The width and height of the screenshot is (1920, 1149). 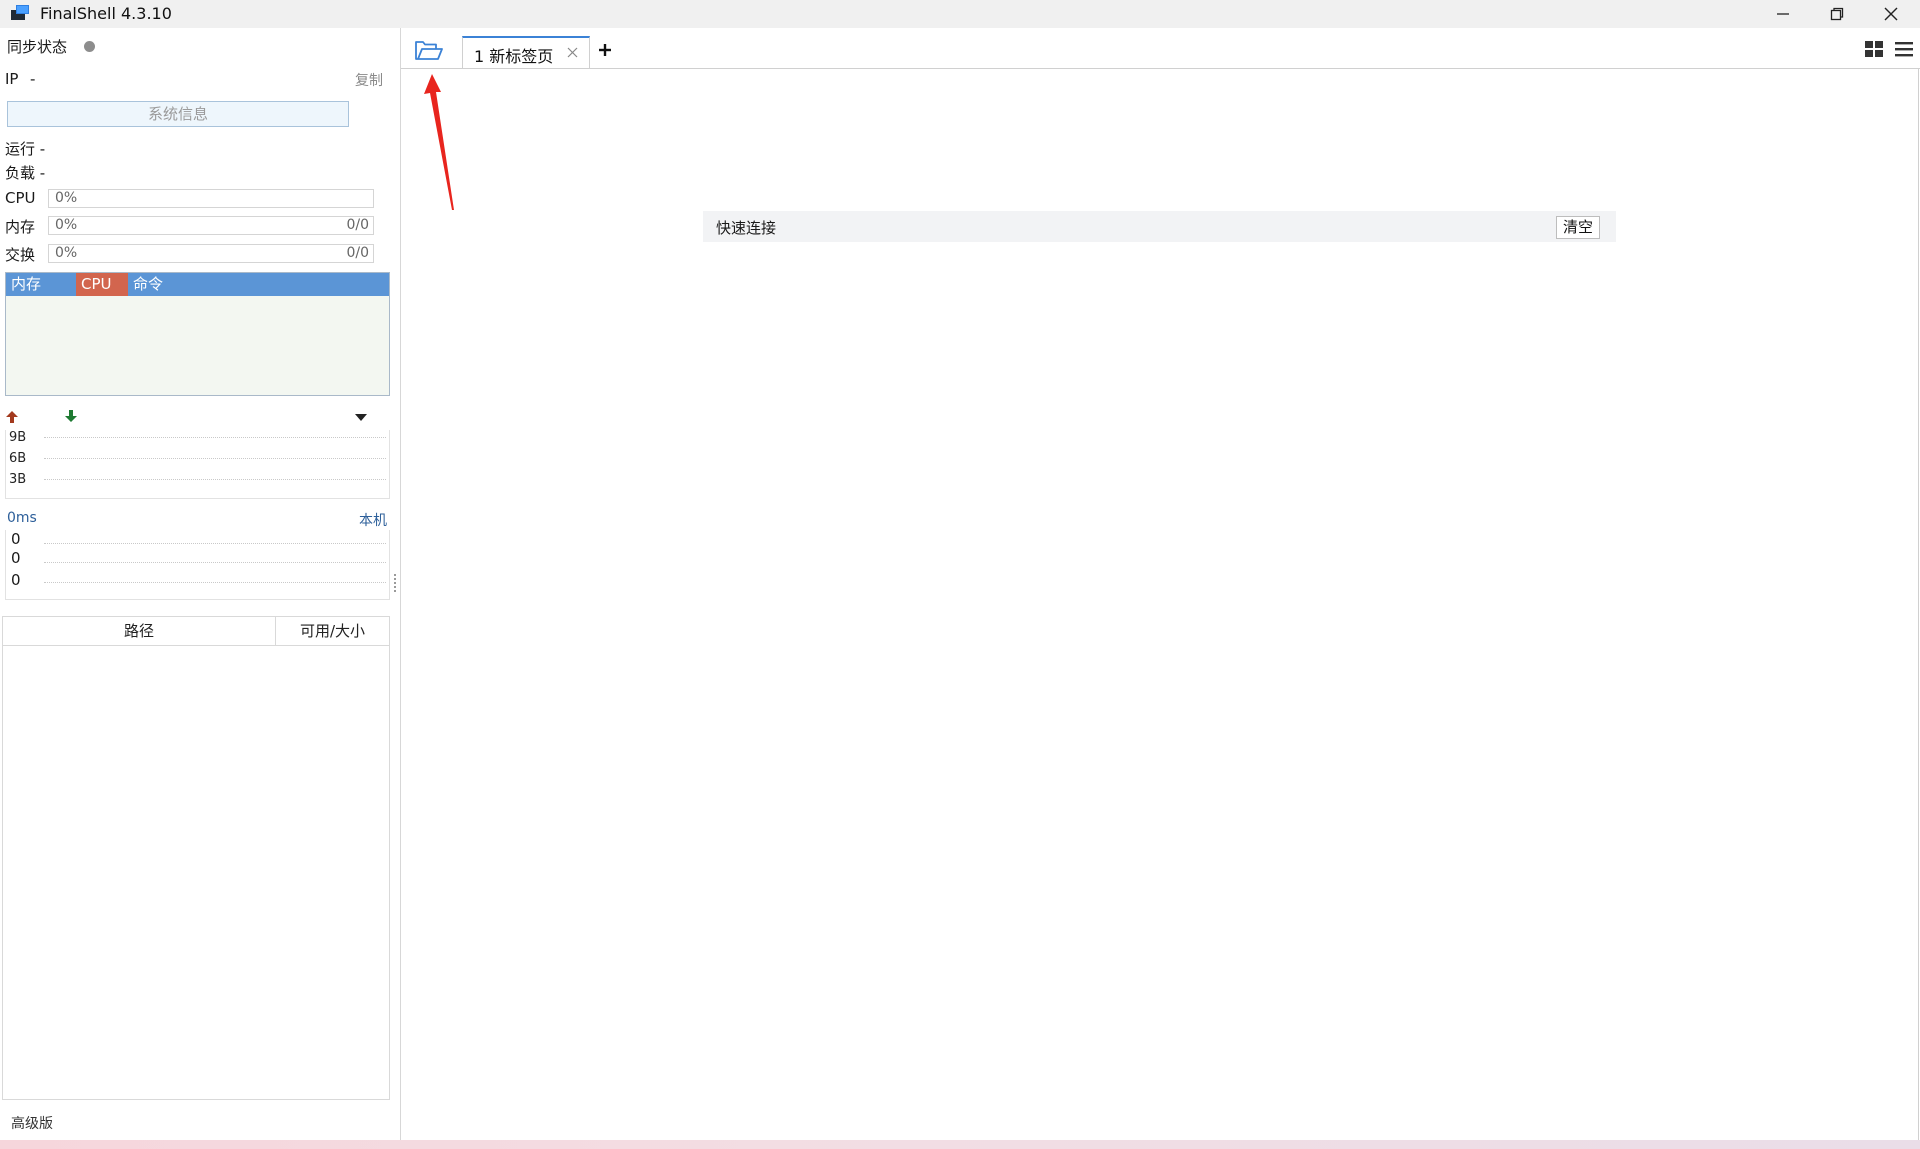 I want to click on tab-label: 1 新标签页, so click(x=514, y=56).